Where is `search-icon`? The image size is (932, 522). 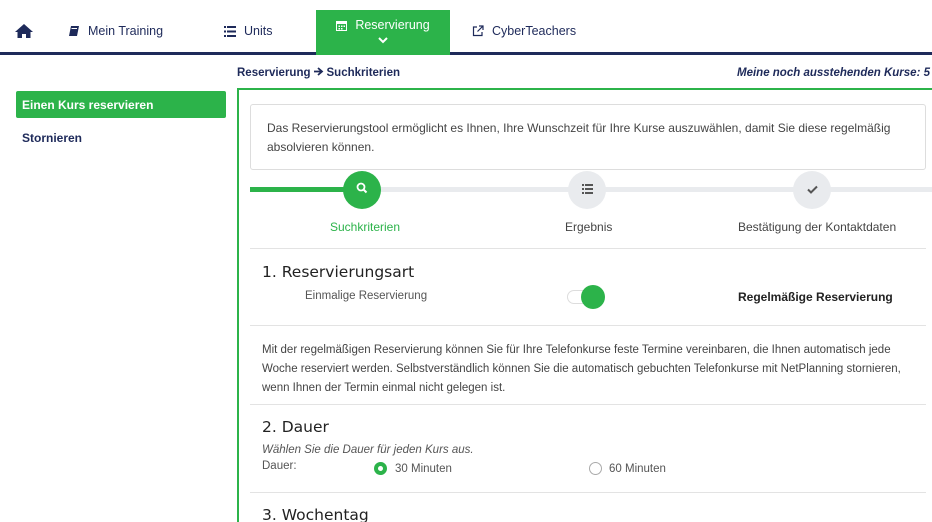
search-icon is located at coordinates (362, 190).